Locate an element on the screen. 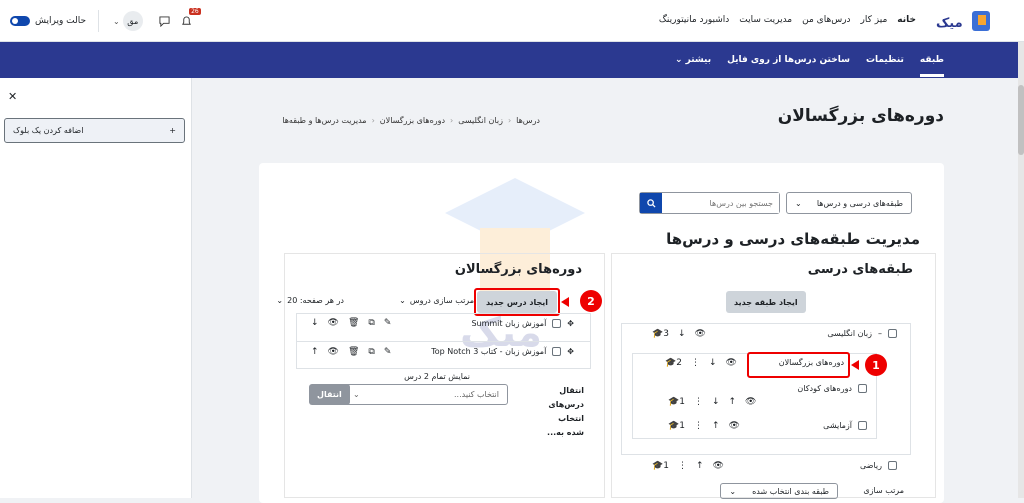 This screenshot has height=503, width=1024. annotation-2: 2 is located at coordinates (591, 301).